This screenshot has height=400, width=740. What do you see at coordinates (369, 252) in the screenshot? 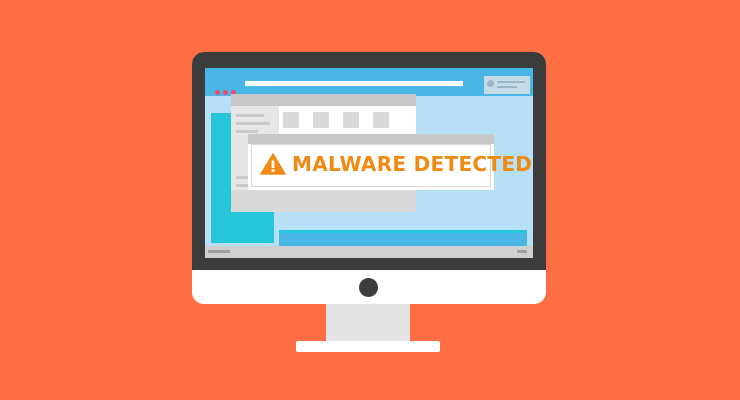
I see `status-bar` at bounding box center [369, 252].